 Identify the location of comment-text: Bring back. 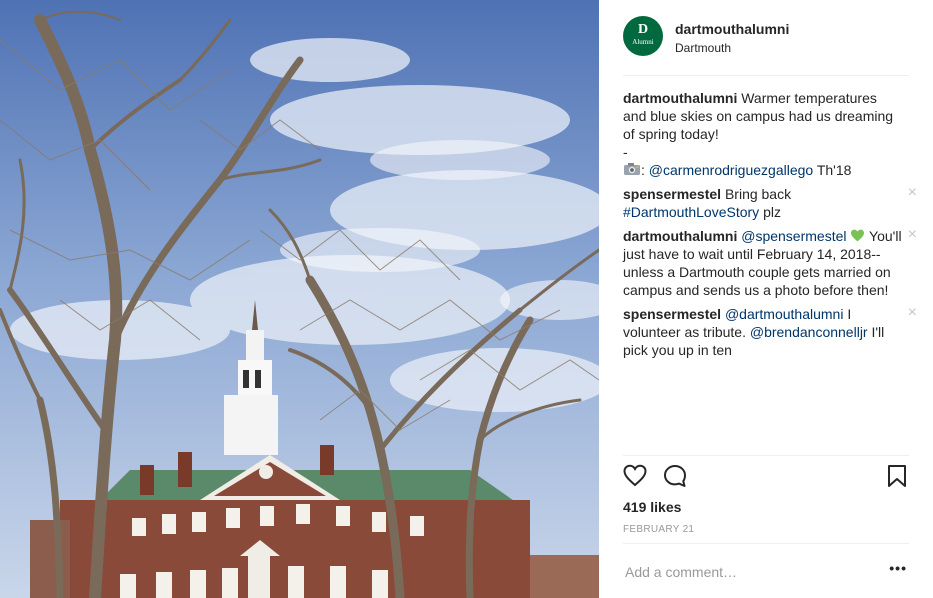
(758, 194).